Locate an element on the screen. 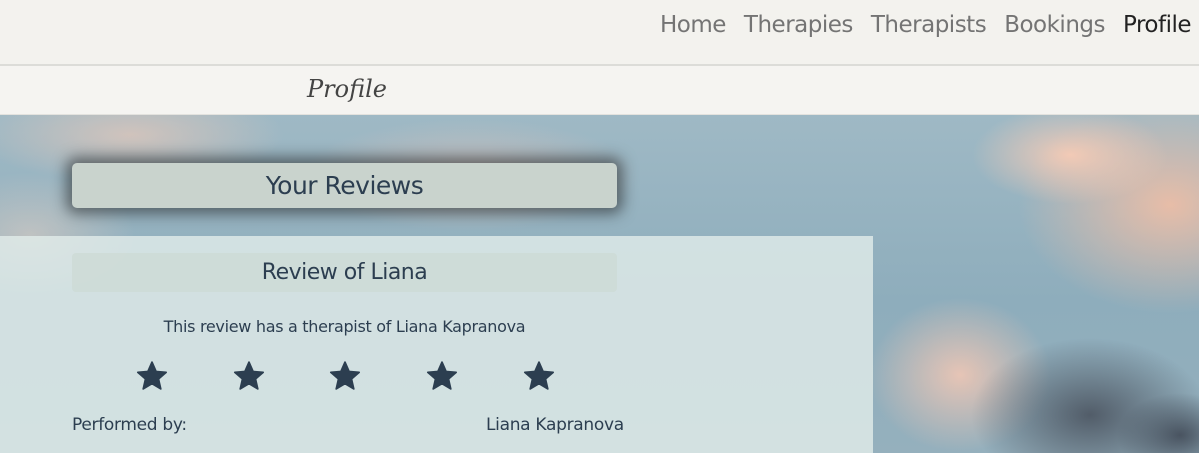 This screenshot has height=453, width=1199. nav-link-bookings: Bookings is located at coordinates (1054, 25).